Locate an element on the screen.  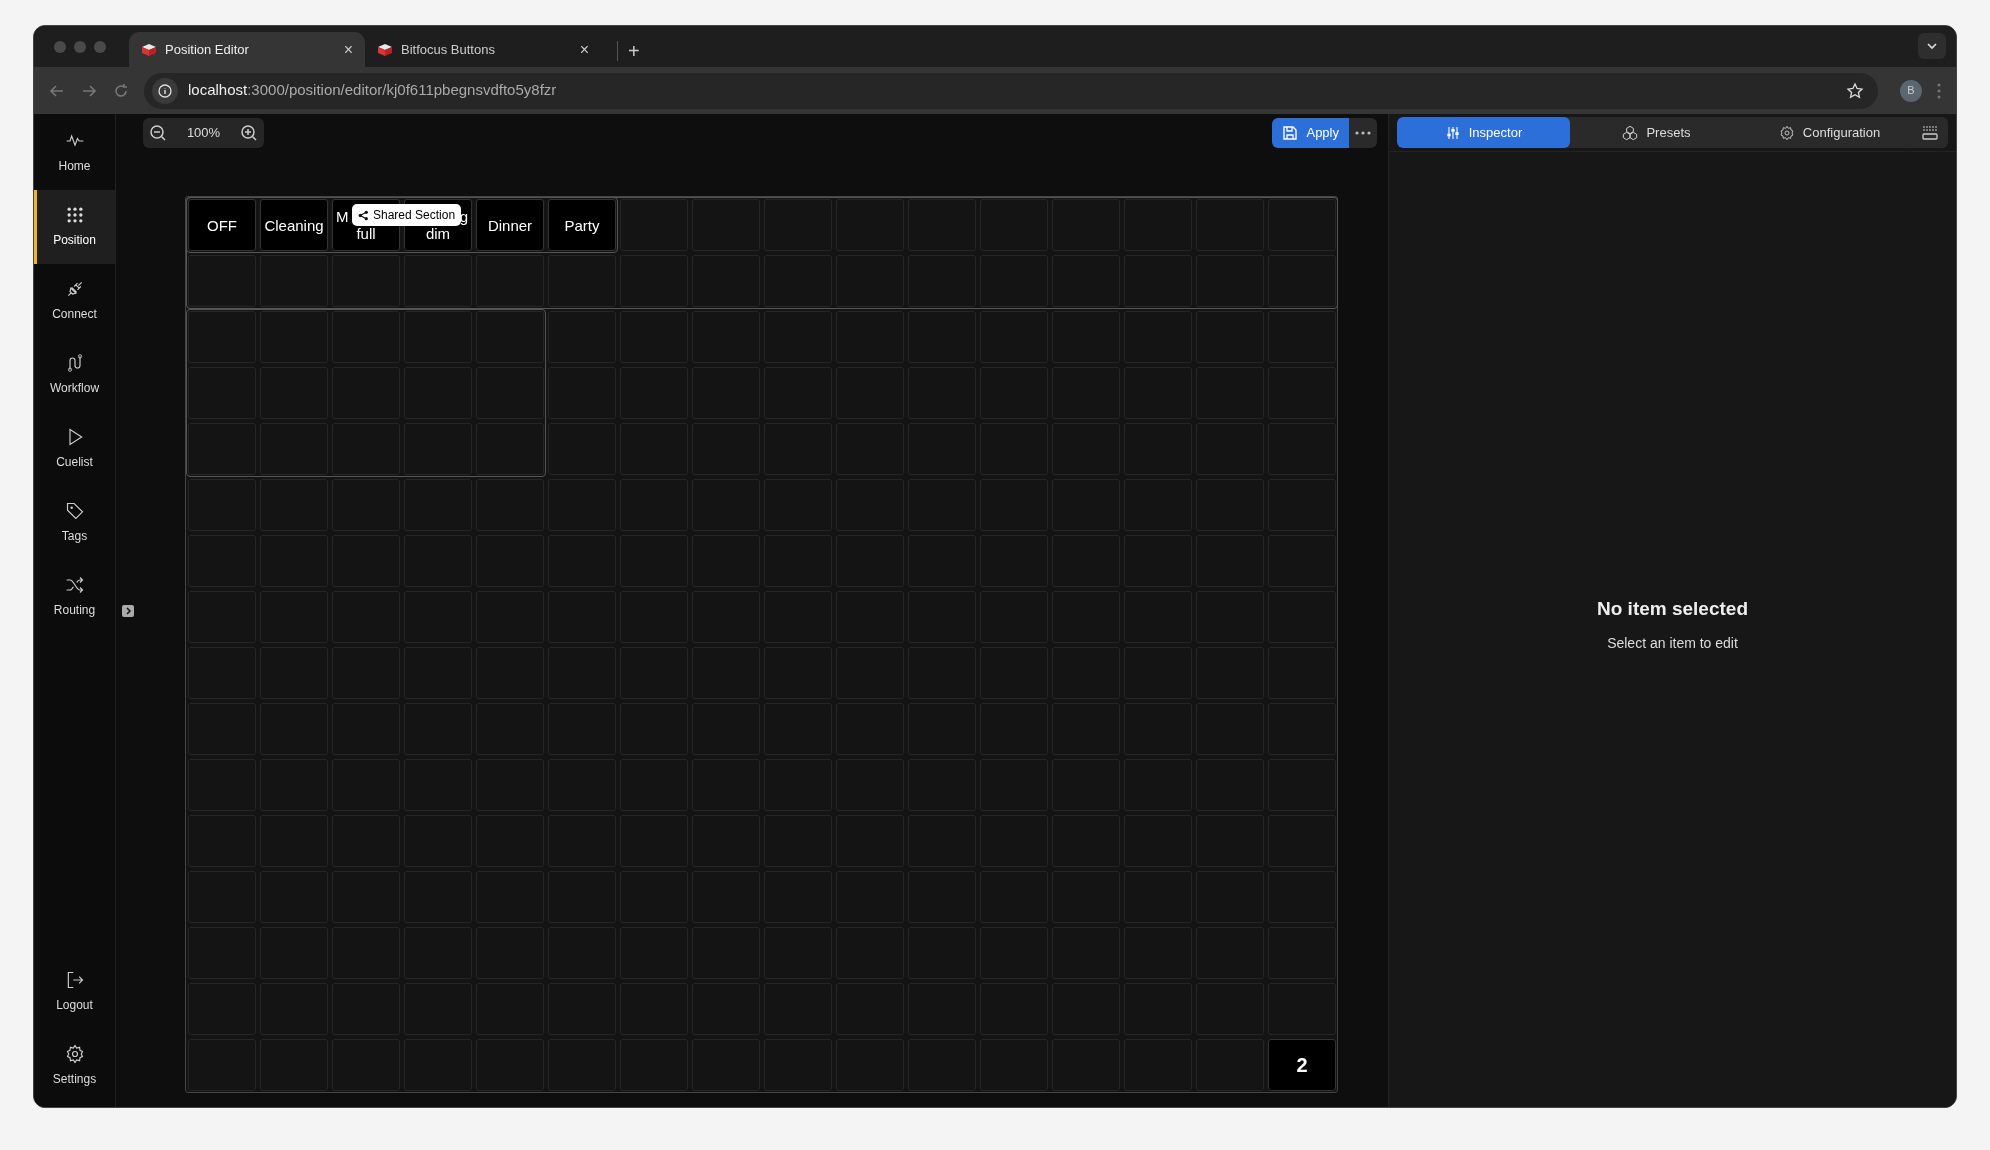
tab-title: Bitfocus Buttons is located at coordinates (448, 49).